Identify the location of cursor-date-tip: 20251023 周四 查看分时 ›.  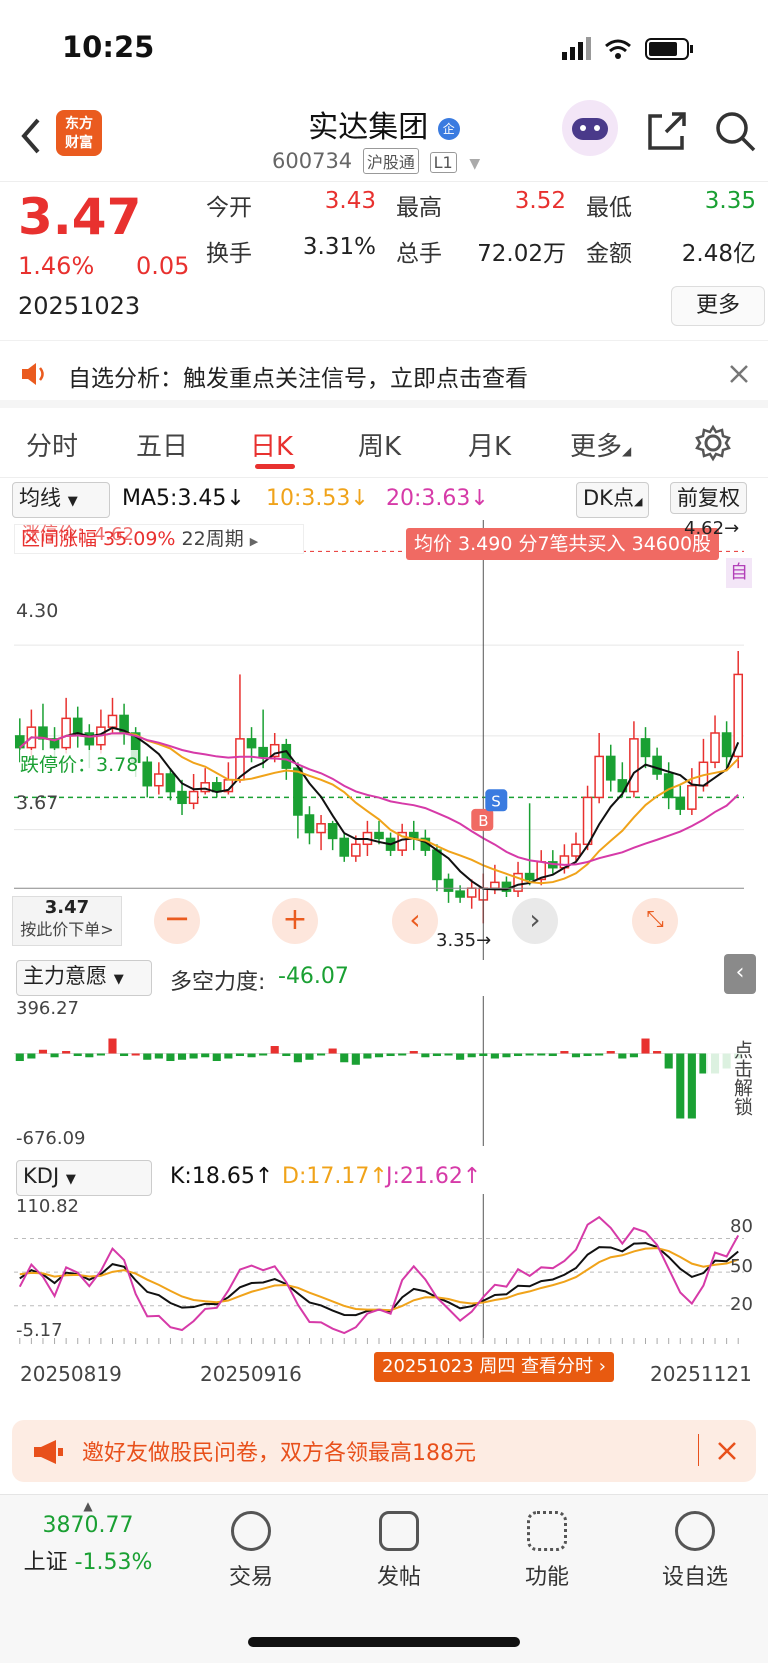
(494, 1367).